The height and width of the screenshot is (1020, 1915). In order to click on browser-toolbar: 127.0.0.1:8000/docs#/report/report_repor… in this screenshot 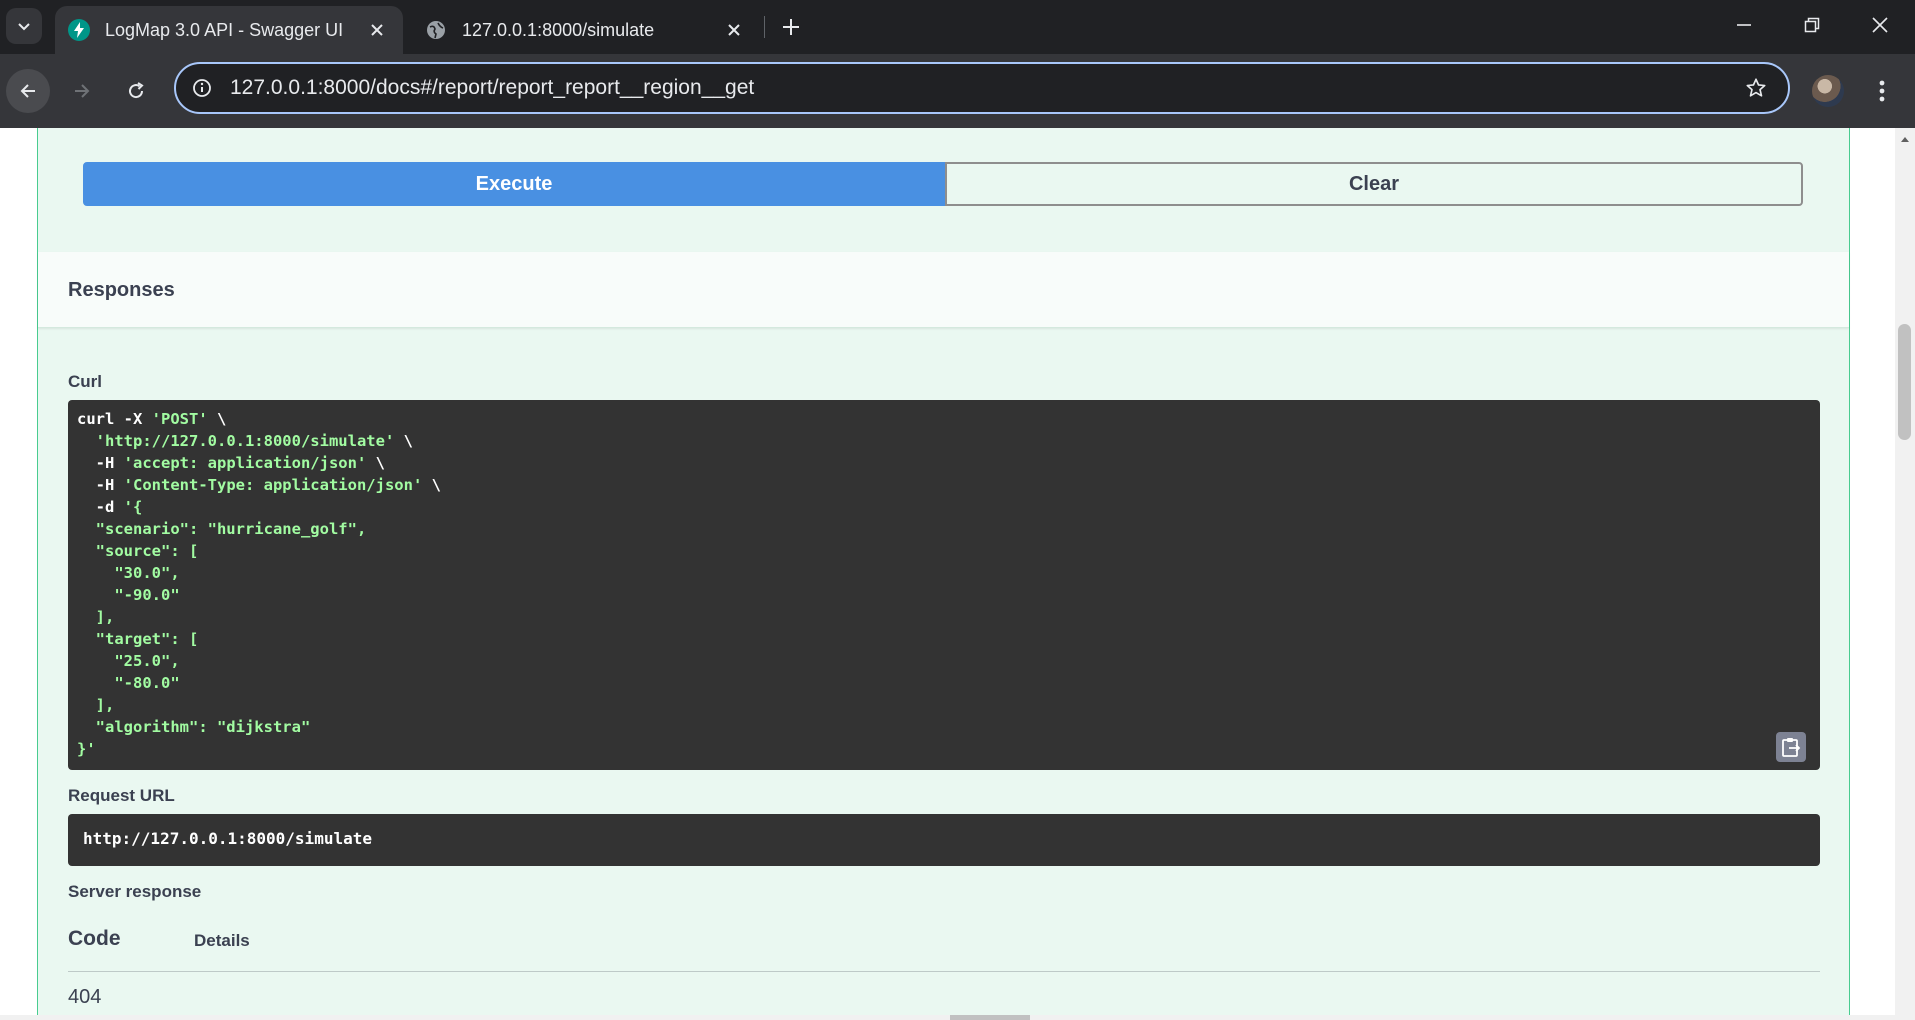, I will do `click(957, 91)`.